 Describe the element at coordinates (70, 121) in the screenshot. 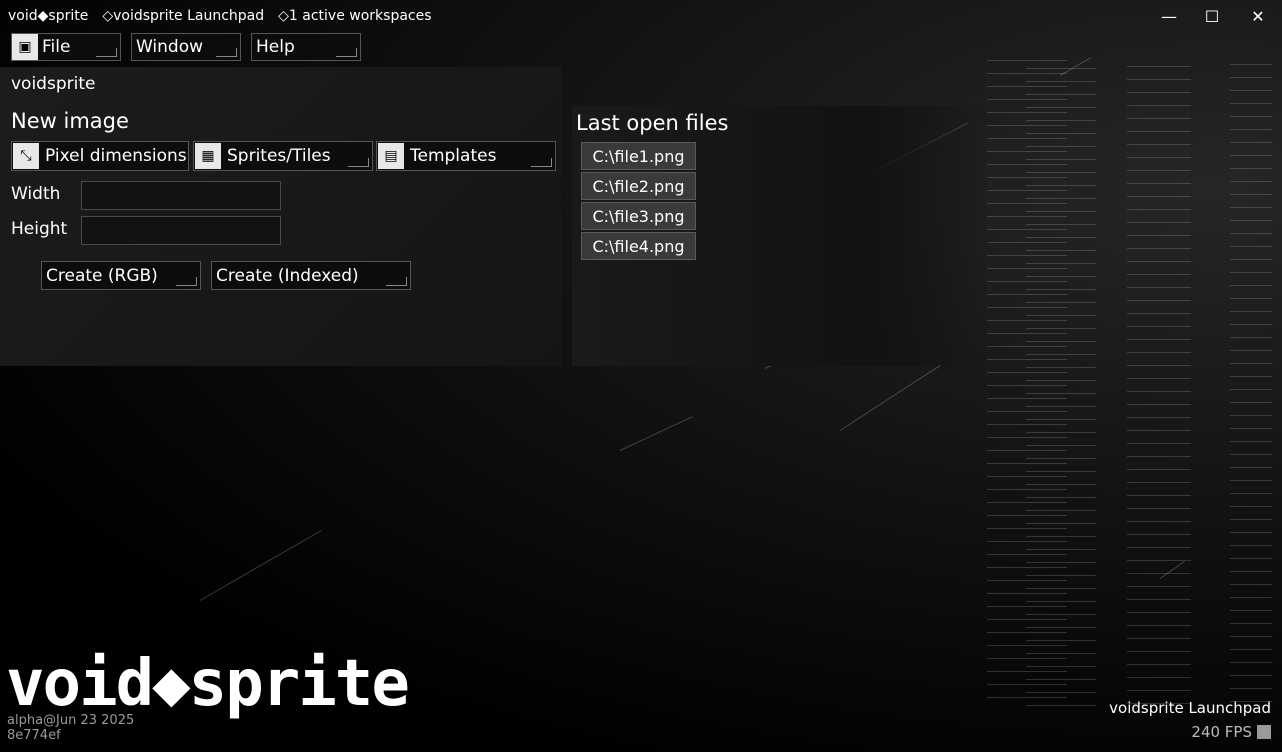

I see `new-image-title: New image` at that location.